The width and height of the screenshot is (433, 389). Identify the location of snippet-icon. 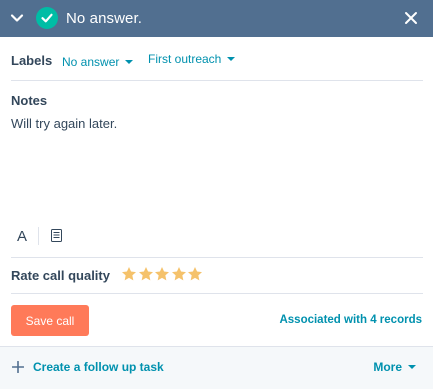
(56, 235).